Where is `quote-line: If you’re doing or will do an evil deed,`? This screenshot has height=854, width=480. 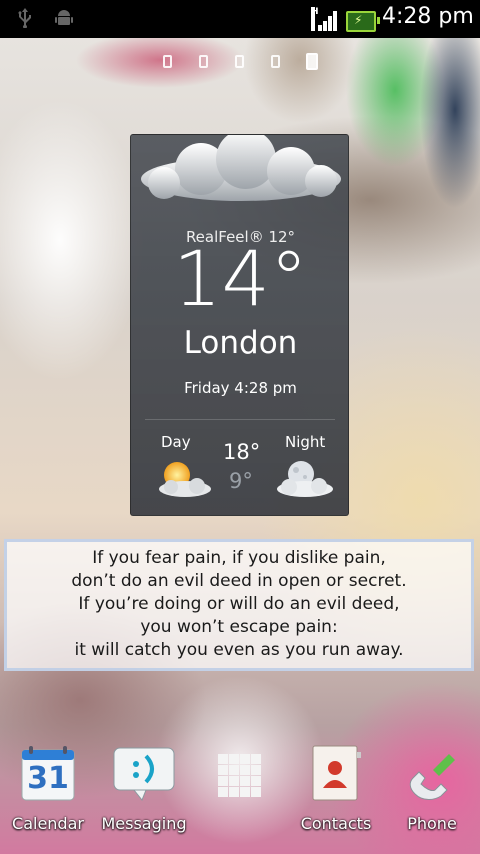 quote-line: If you’re doing or will do an evil deed, is located at coordinates (239, 604).